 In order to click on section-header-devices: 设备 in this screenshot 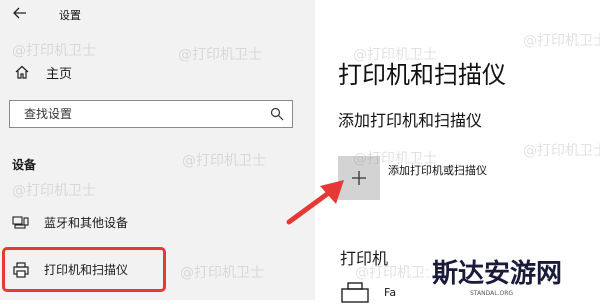, I will do `click(24, 165)`.